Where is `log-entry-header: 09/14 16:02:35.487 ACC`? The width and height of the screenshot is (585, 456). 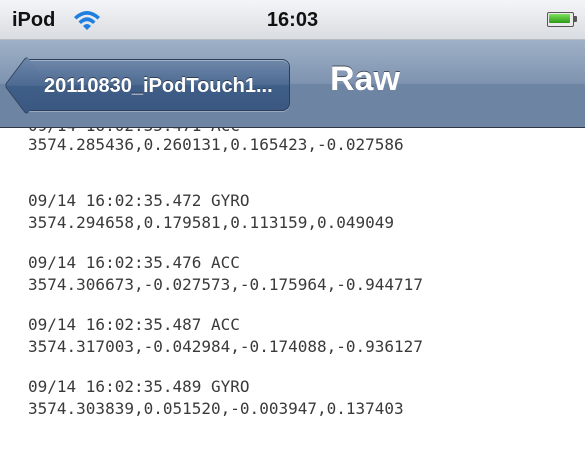
log-entry-header: 09/14 16:02:35.487 ACC is located at coordinates (134, 324).